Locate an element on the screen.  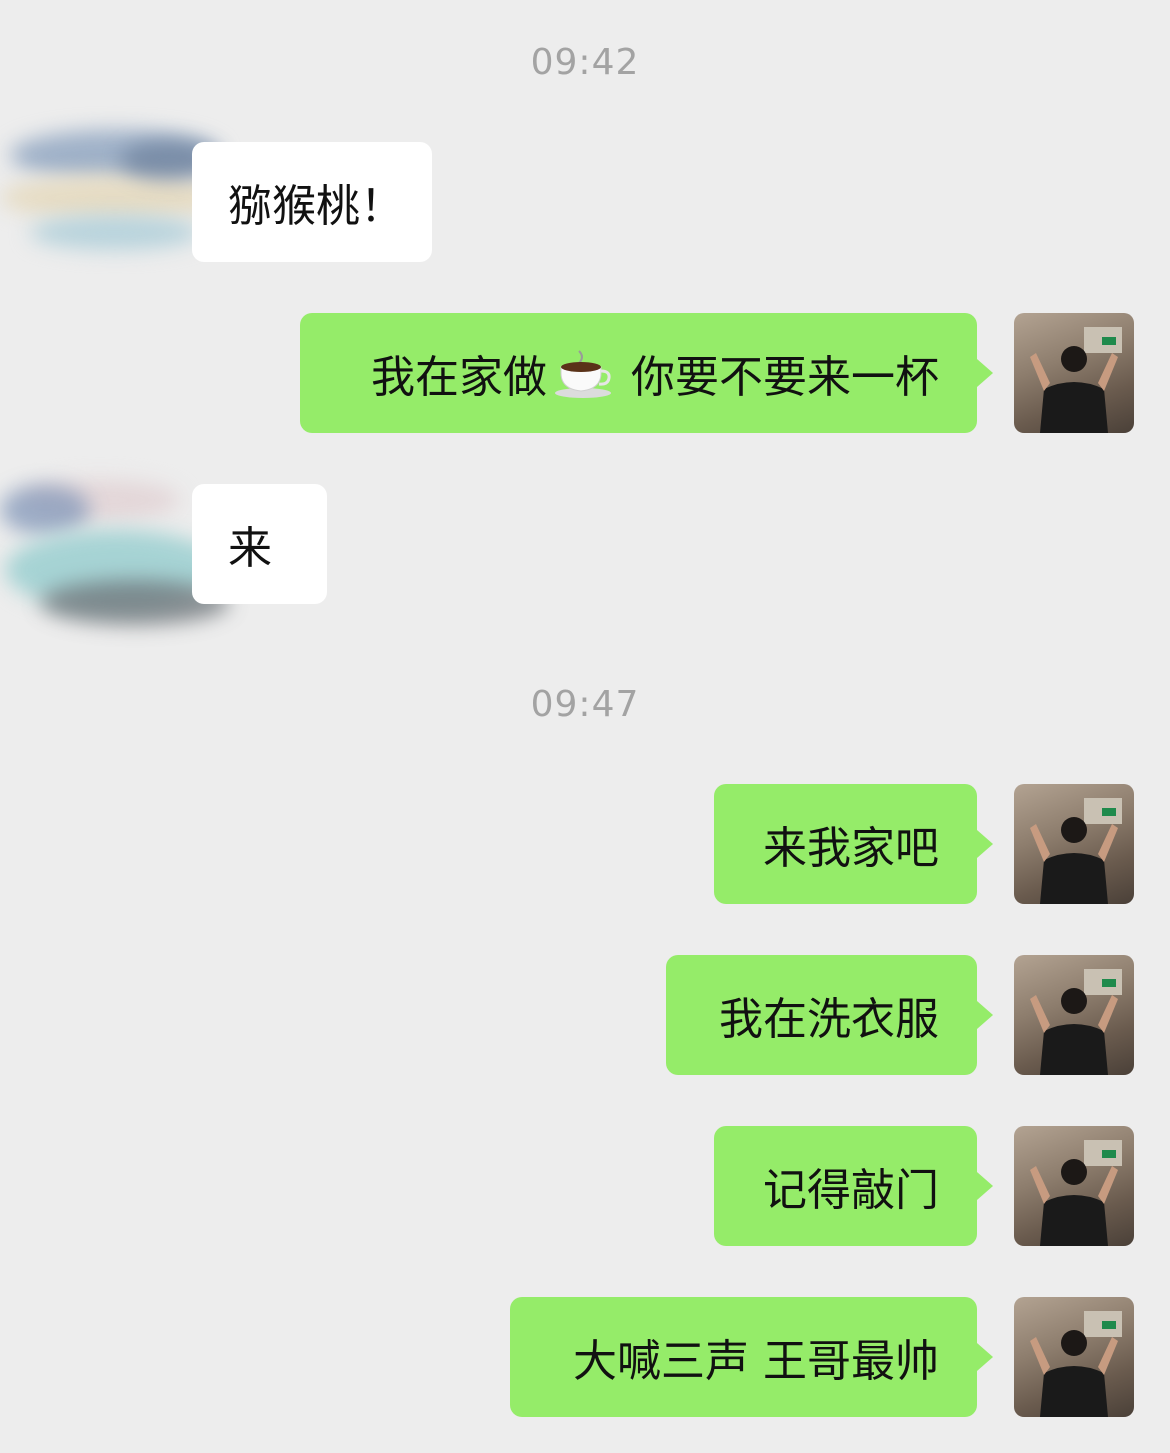
message-text: 记得敲门 is located at coordinates (851, 1190).